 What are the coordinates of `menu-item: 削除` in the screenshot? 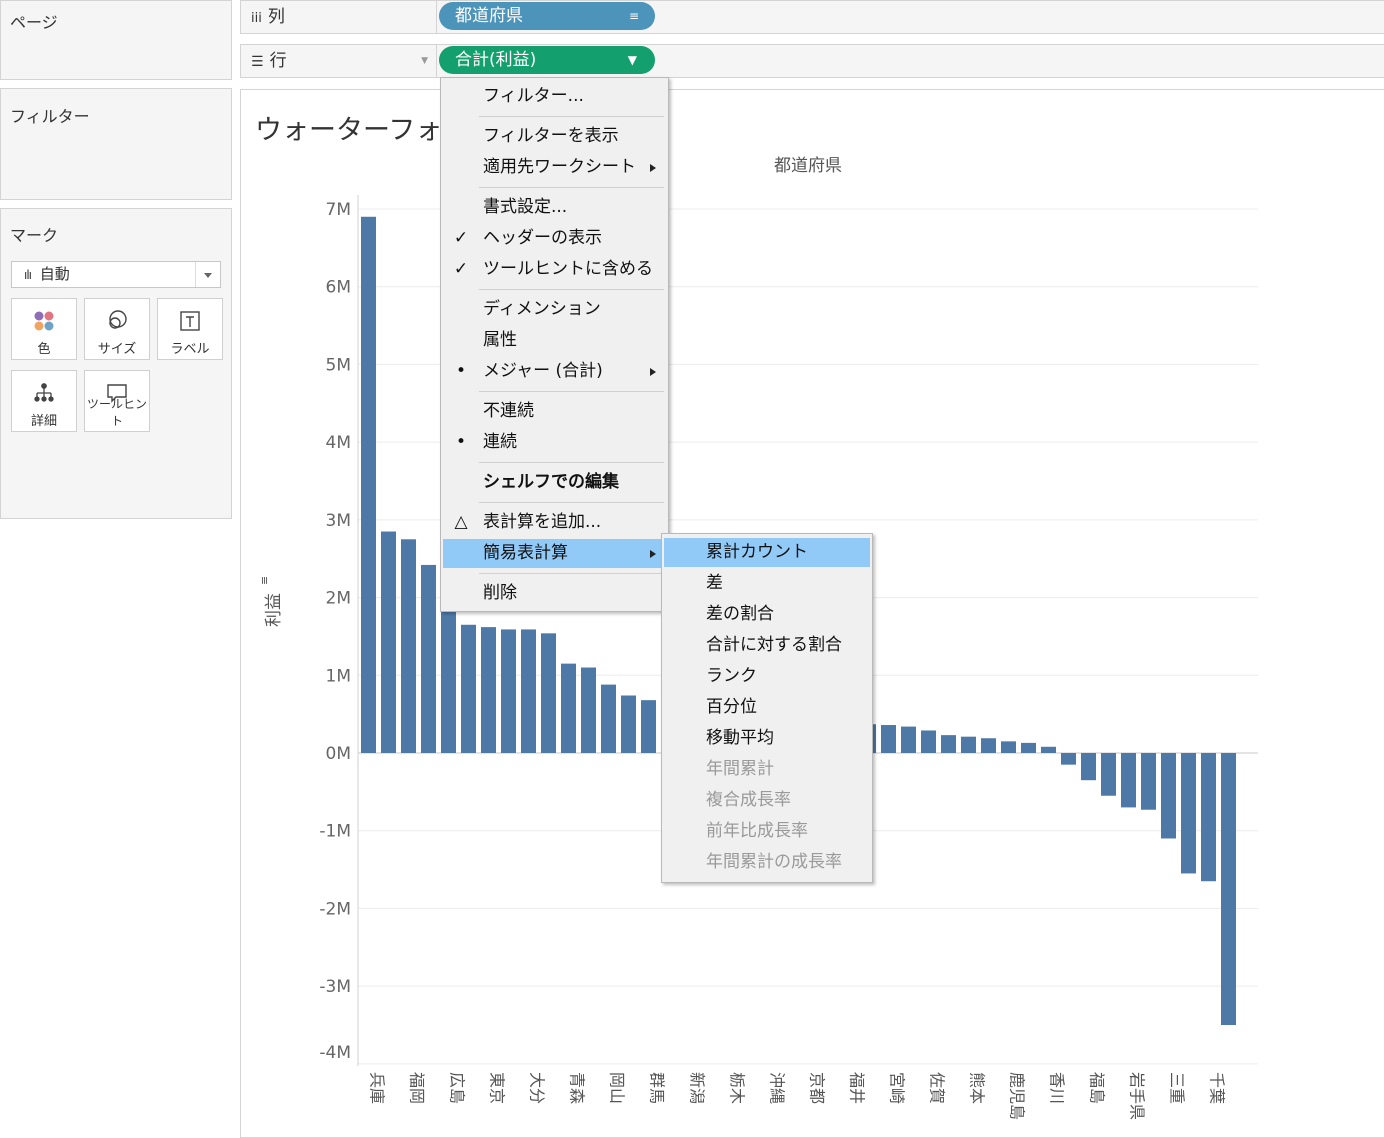 It's located at (554, 593).